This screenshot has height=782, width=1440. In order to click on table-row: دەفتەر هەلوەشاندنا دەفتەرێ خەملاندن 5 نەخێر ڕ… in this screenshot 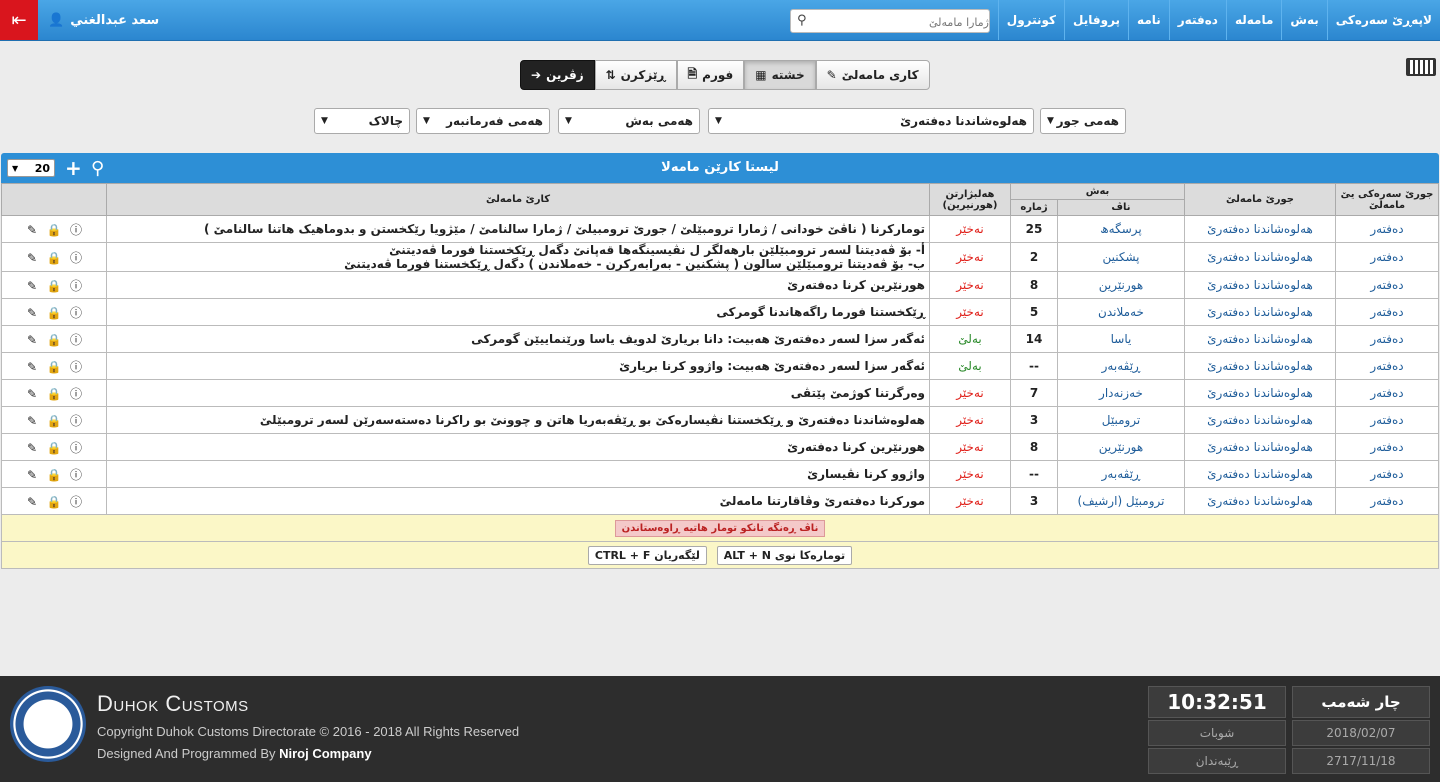, I will do `click(720, 312)`.